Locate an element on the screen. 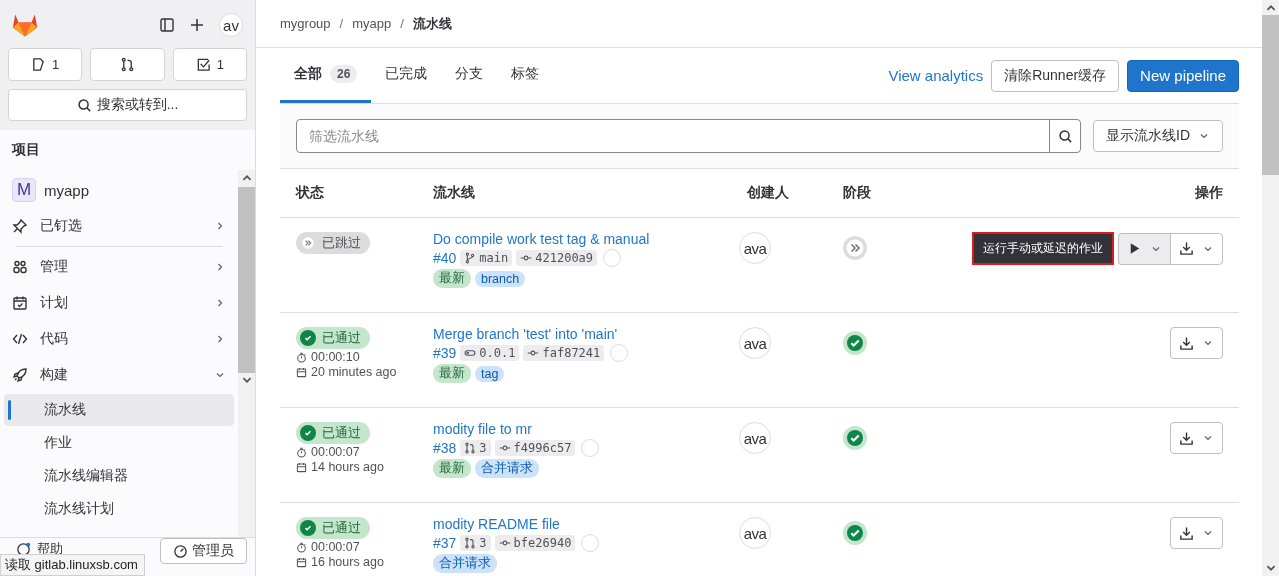 This screenshot has width=1279, height=576. tab: 分支 is located at coordinates (469, 75).